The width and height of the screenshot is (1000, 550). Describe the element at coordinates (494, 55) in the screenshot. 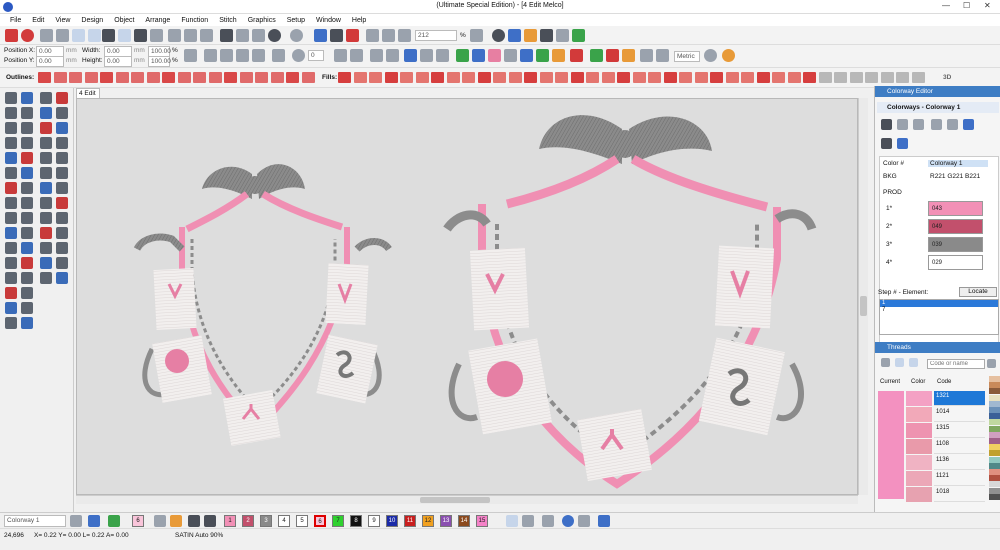

I see `color-blend-icon` at that location.